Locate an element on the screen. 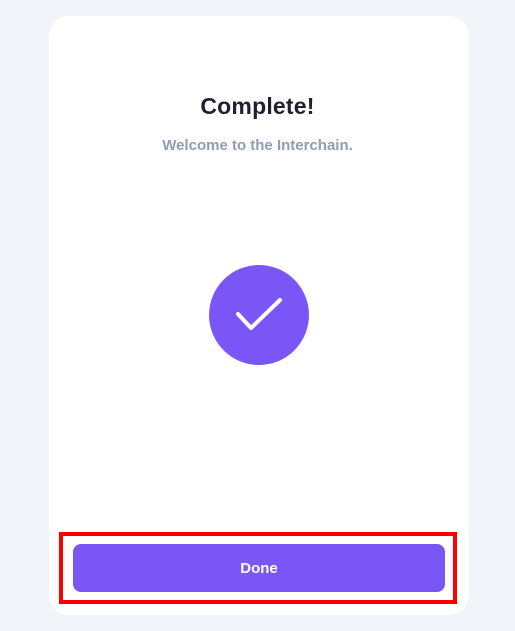  checkmark-icon is located at coordinates (259, 314).